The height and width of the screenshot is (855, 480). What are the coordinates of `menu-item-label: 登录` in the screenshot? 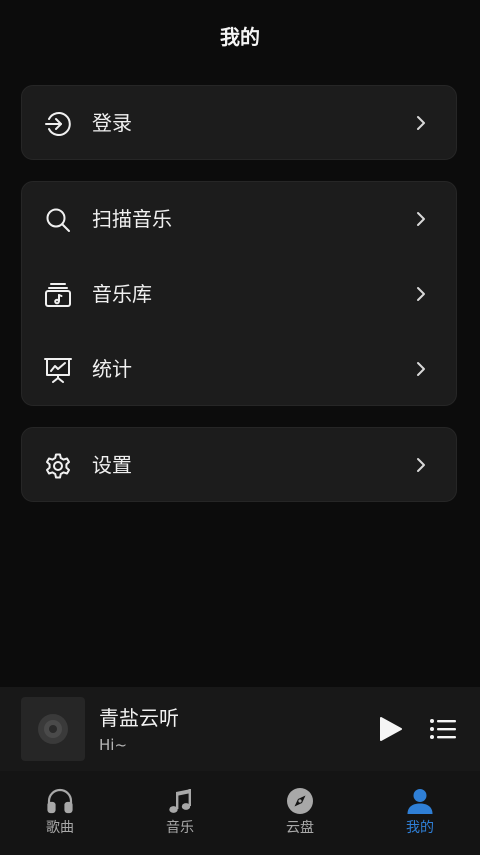 It's located at (112, 123).